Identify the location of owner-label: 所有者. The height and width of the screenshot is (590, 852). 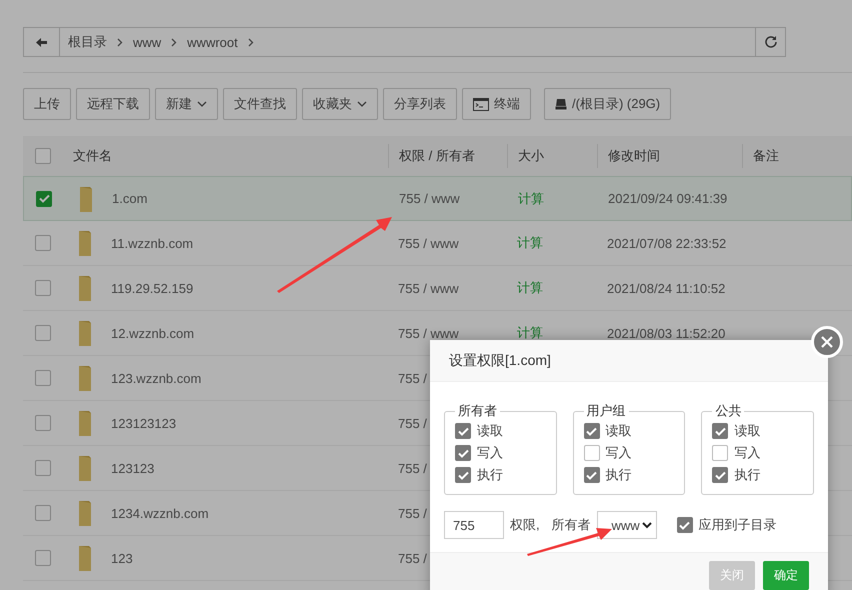
(571, 525).